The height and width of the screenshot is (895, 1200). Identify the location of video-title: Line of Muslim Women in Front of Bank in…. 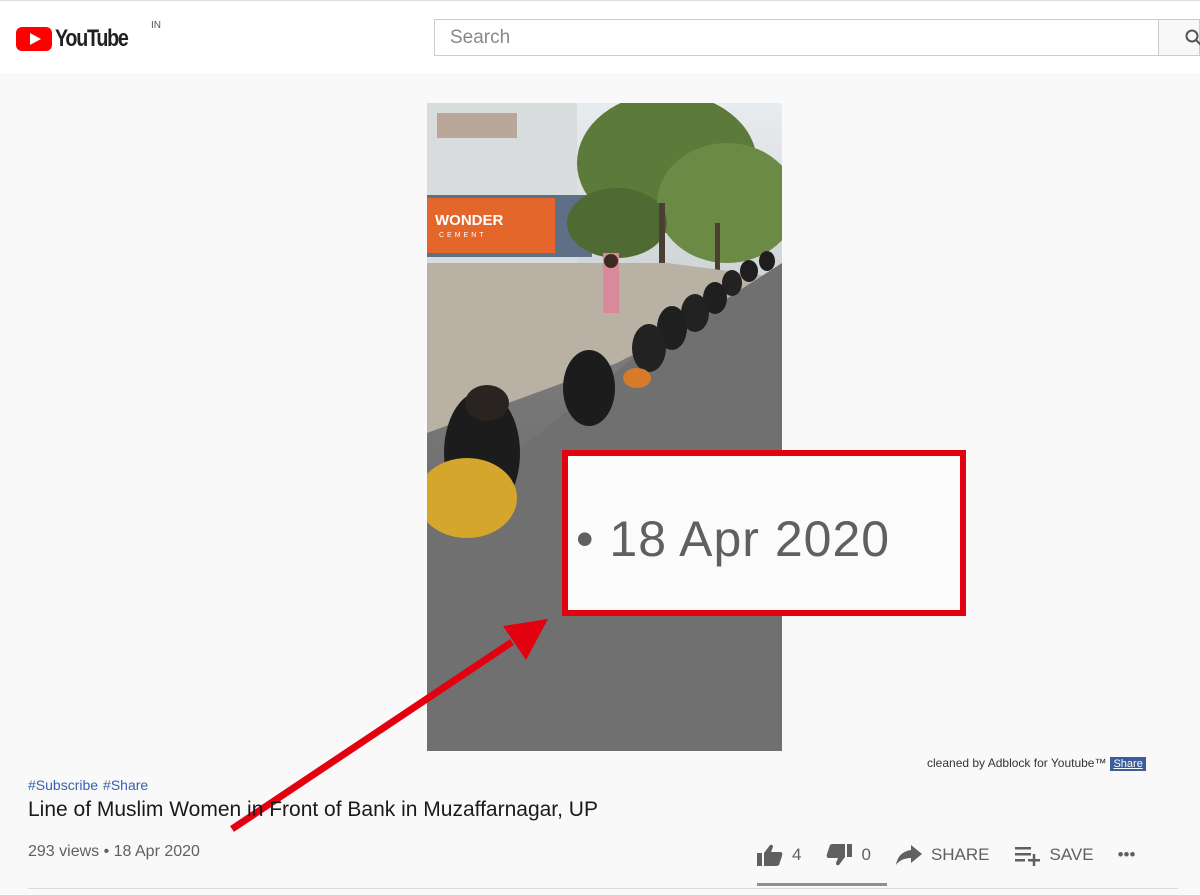
(313, 809).